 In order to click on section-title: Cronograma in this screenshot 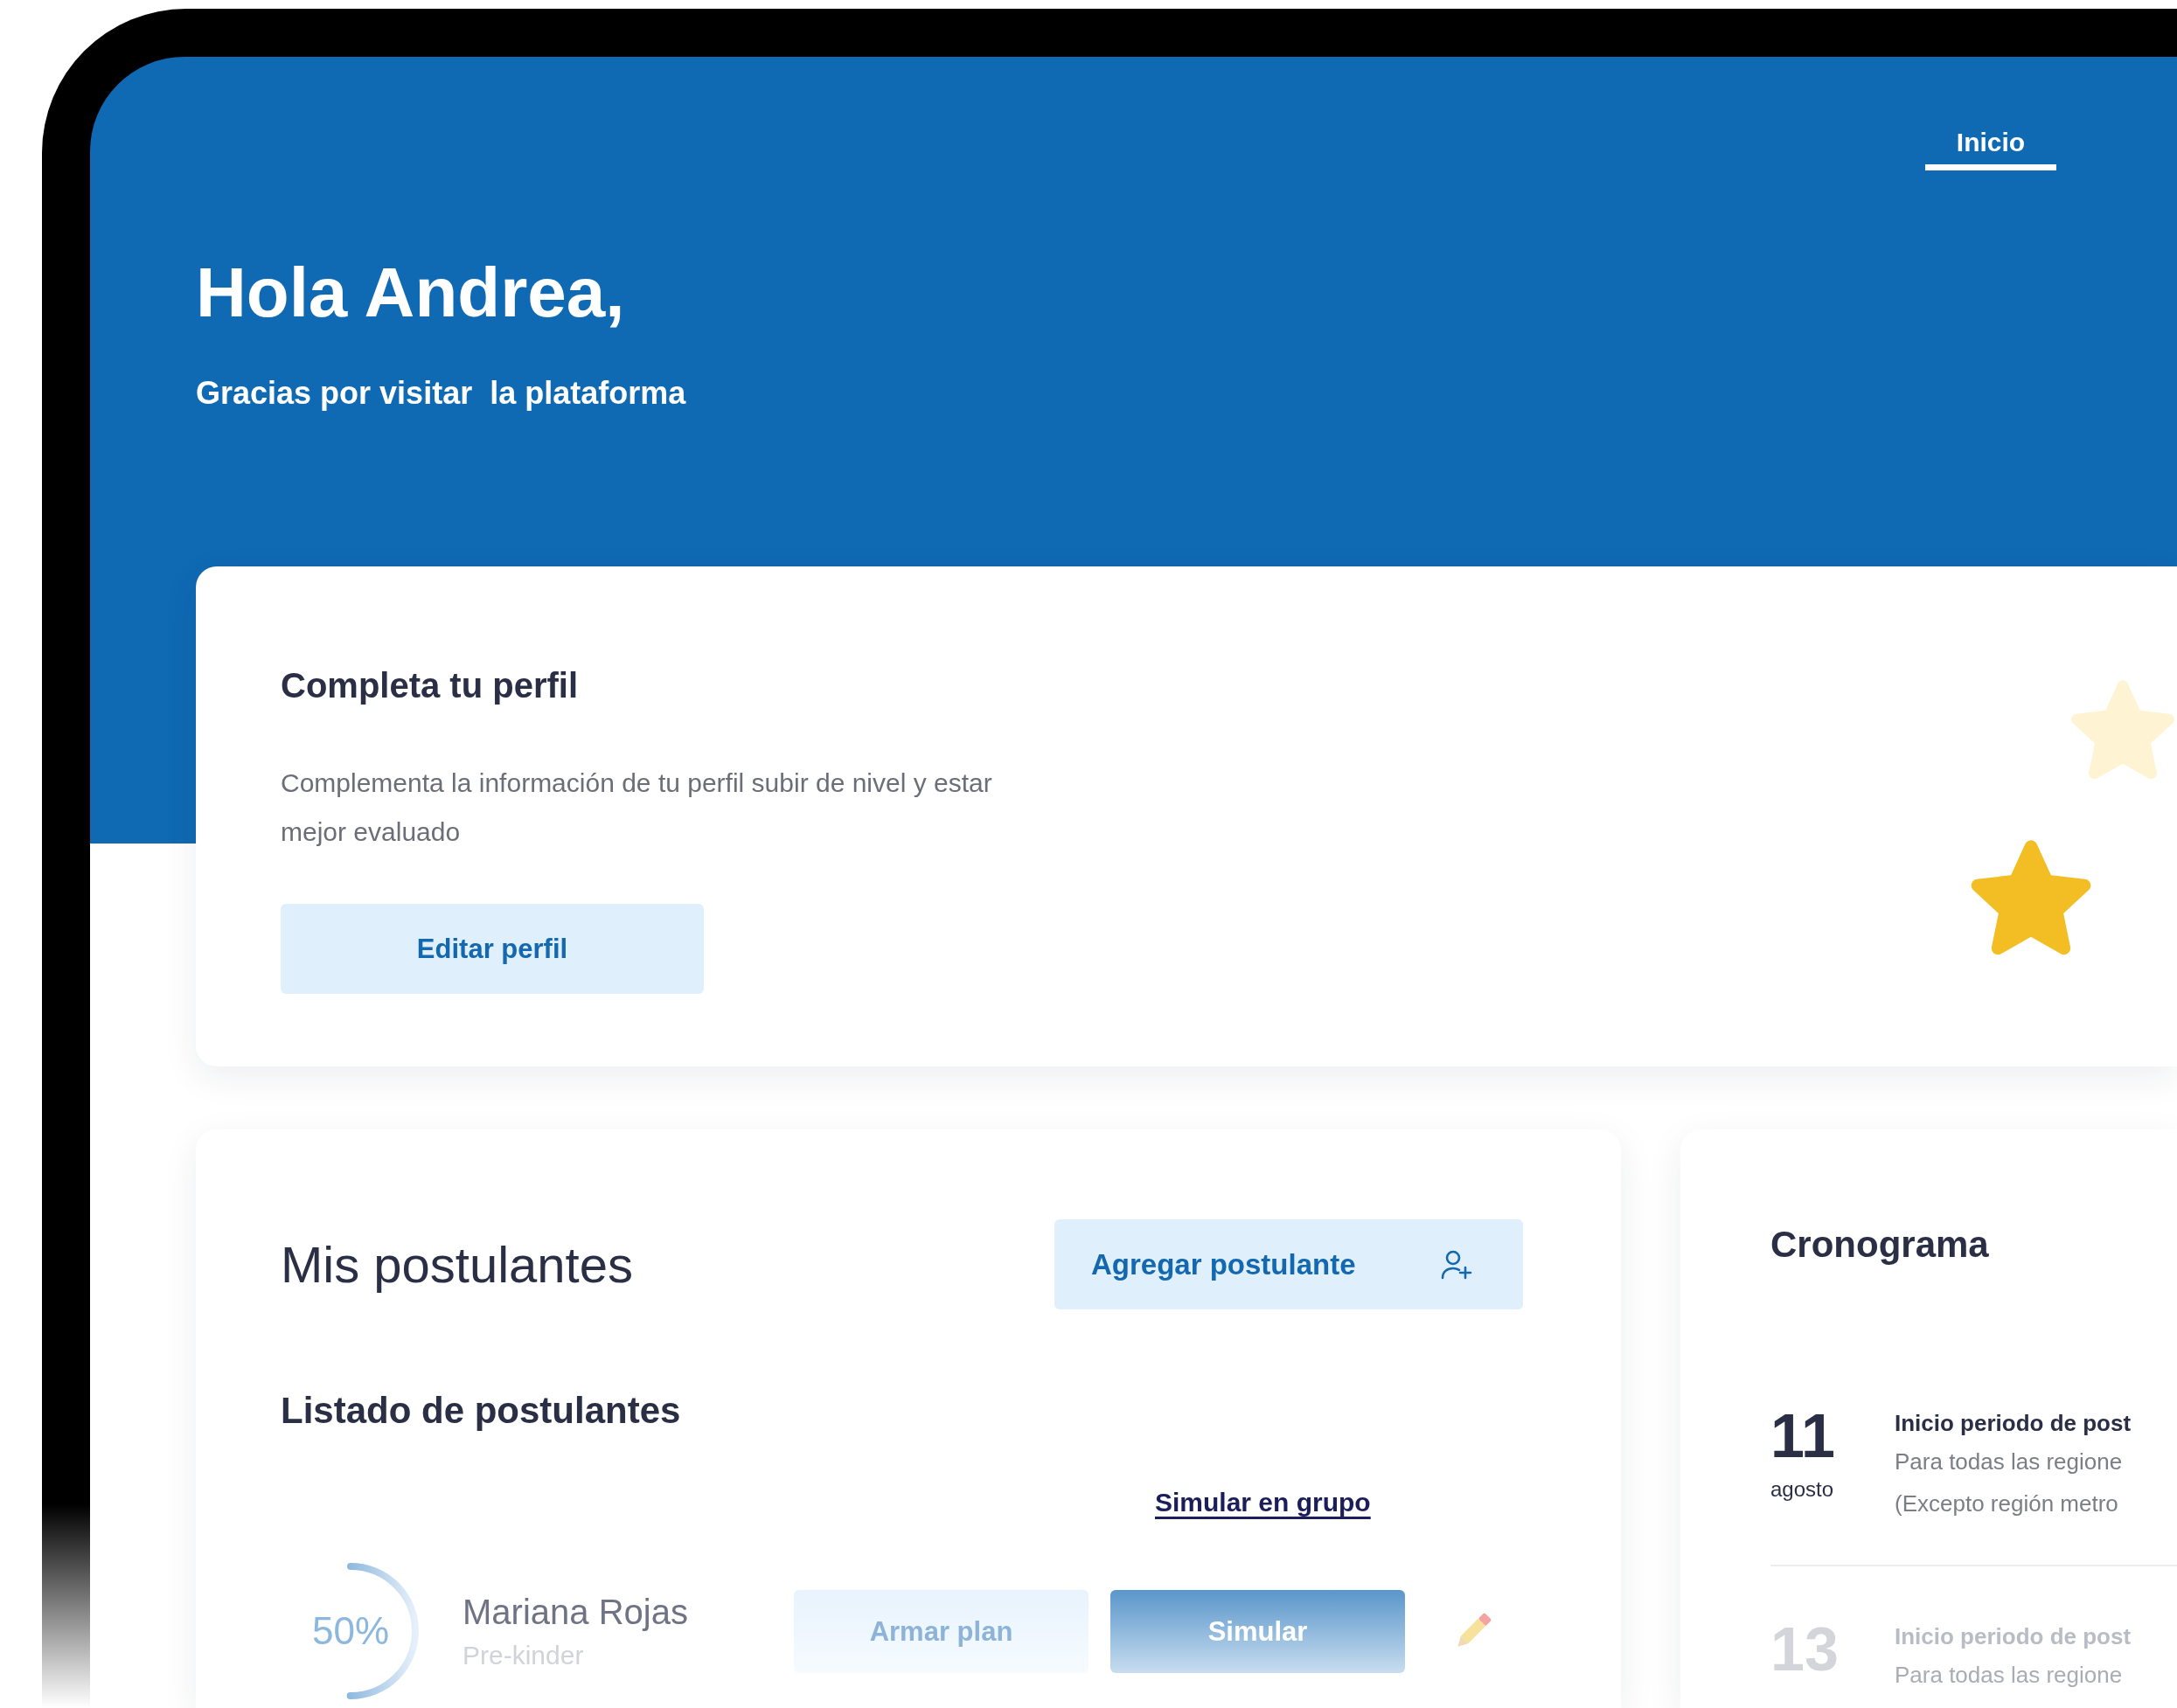, I will do `click(1880, 1245)`.